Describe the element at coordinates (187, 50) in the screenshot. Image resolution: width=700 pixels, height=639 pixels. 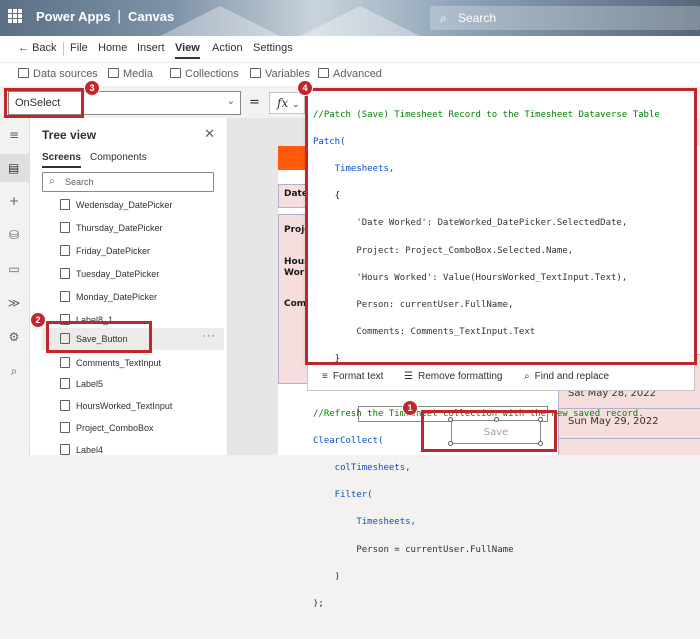
I see `menu-view: View` at that location.